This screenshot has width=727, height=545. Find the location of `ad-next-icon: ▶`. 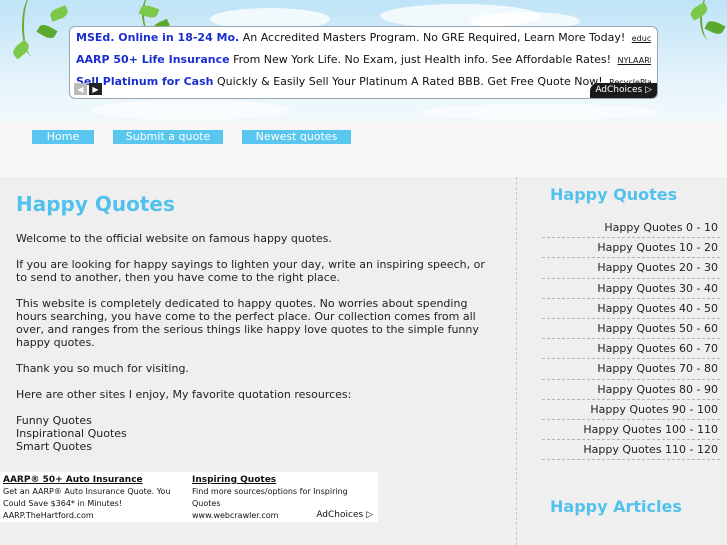

ad-next-icon: ▶ is located at coordinates (95, 89).